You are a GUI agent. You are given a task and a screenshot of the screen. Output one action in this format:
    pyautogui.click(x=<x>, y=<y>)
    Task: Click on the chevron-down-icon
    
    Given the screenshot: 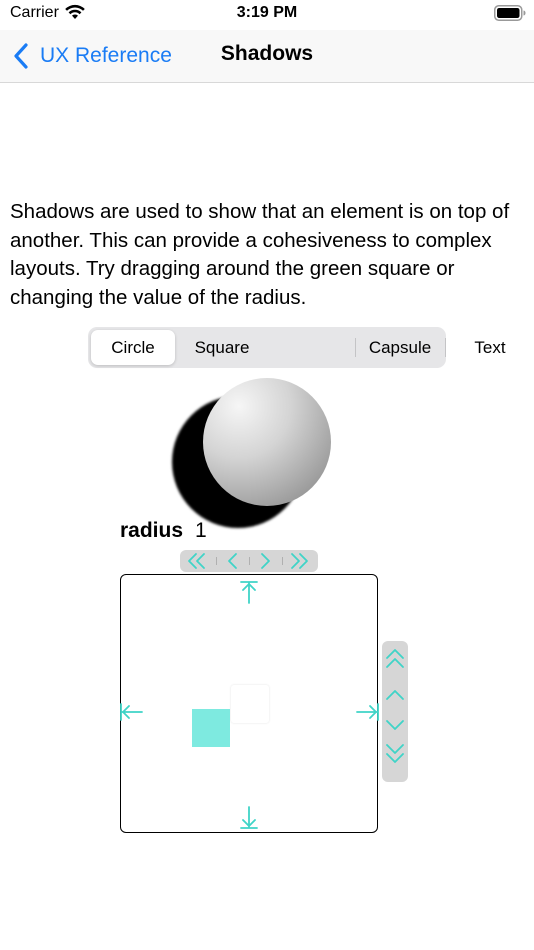 What is the action you would take?
    pyautogui.click(x=395, y=725)
    